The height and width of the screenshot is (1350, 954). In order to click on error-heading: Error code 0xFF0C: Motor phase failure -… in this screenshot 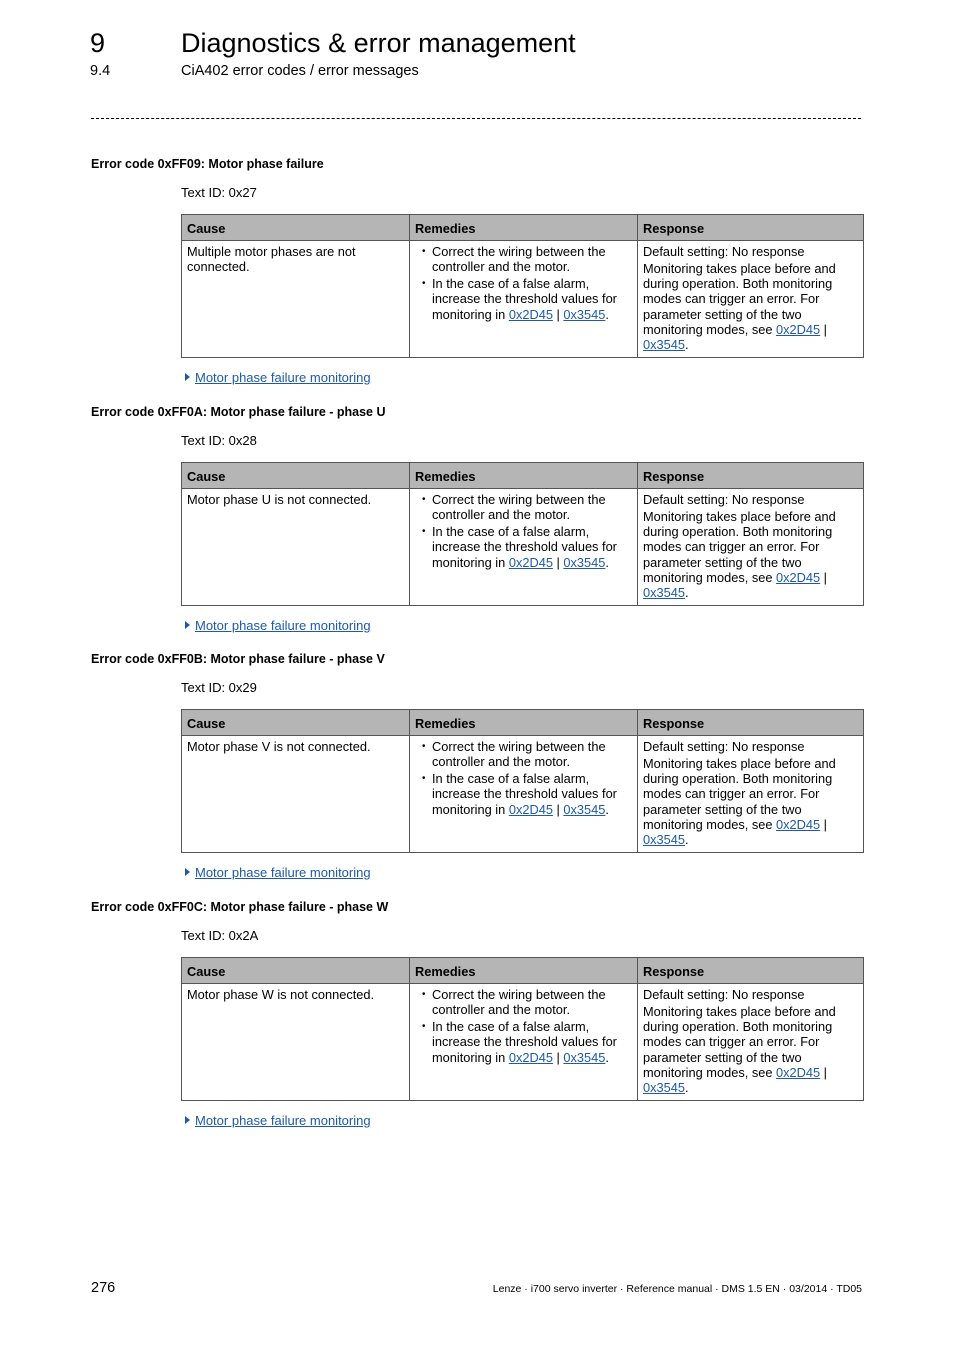, I will do `click(240, 907)`.